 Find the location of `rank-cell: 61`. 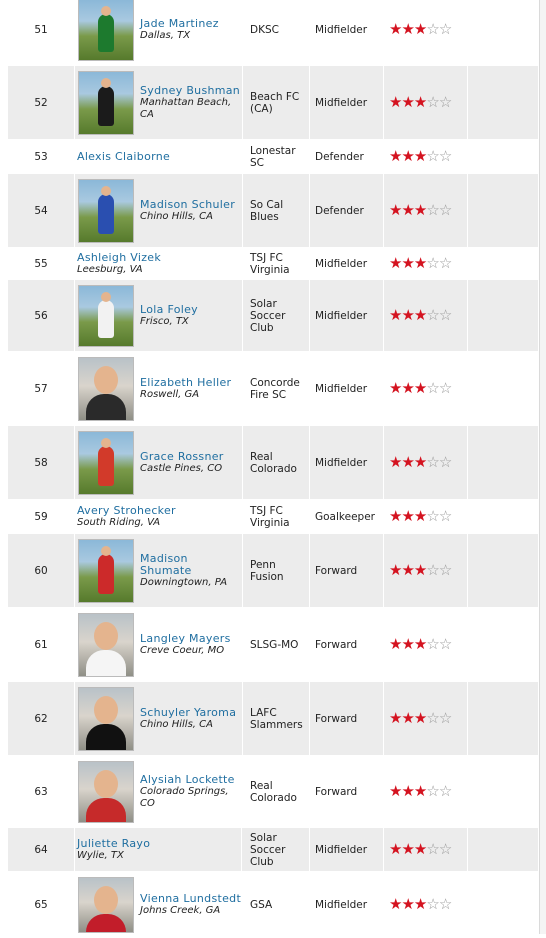

rank-cell: 61 is located at coordinates (41, 644).